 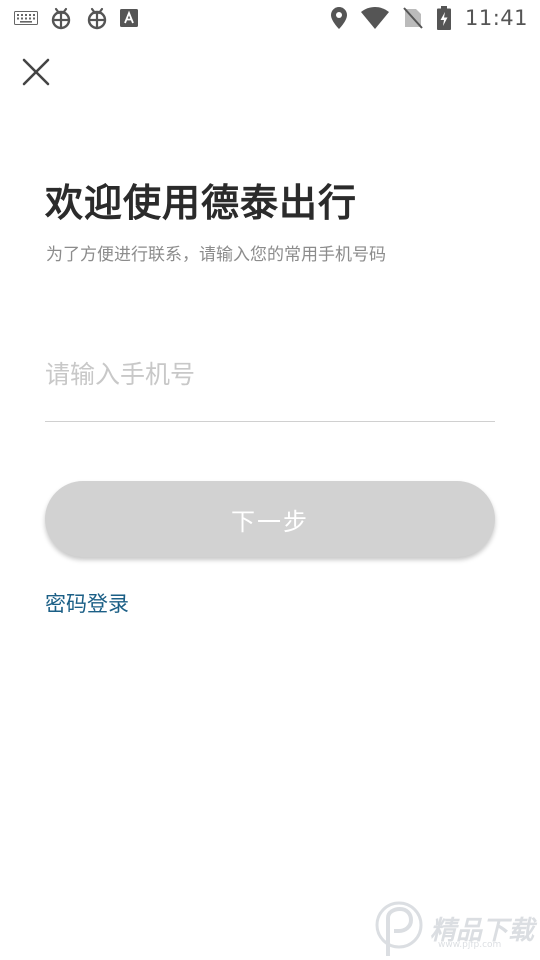 I want to click on wifi-icon, so click(x=374, y=18).